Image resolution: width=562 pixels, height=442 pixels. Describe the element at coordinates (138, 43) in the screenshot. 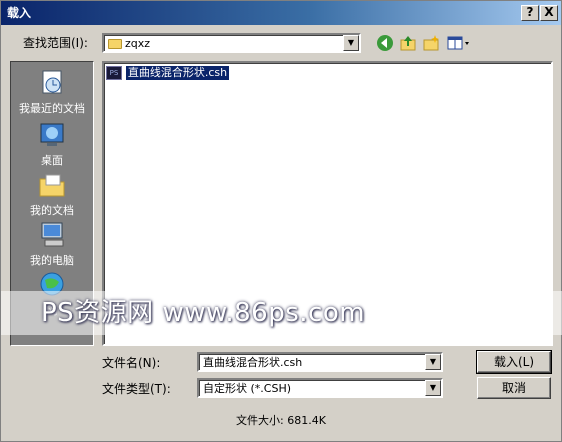

I see `lookin-value: zqxz` at that location.